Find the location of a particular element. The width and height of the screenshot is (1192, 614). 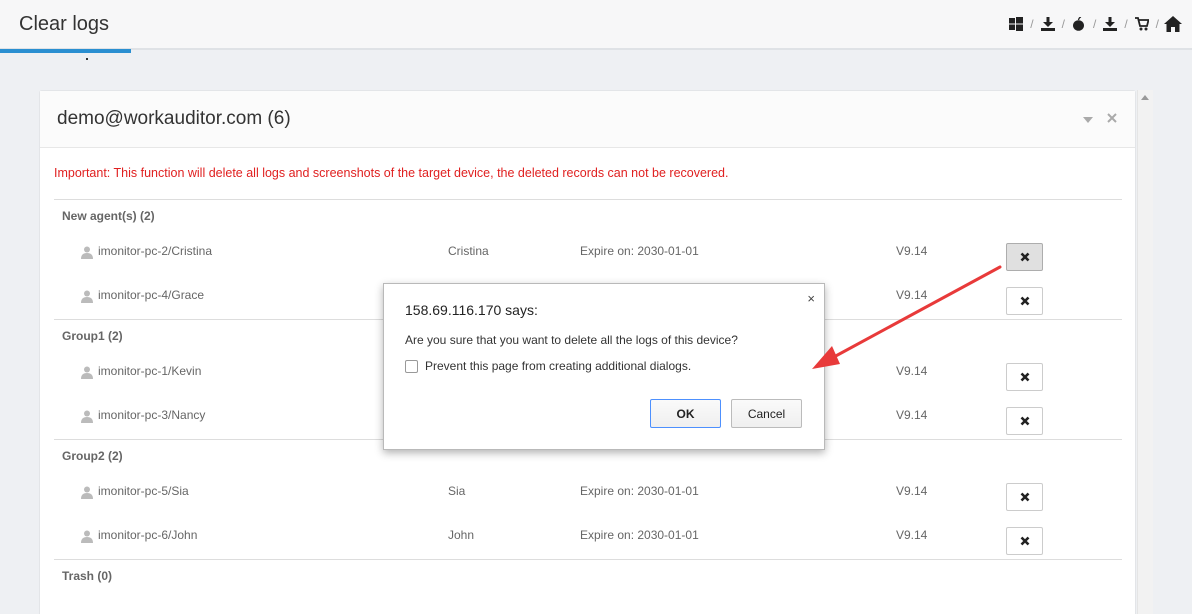

page-title: Clear logs is located at coordinates (64, 24).